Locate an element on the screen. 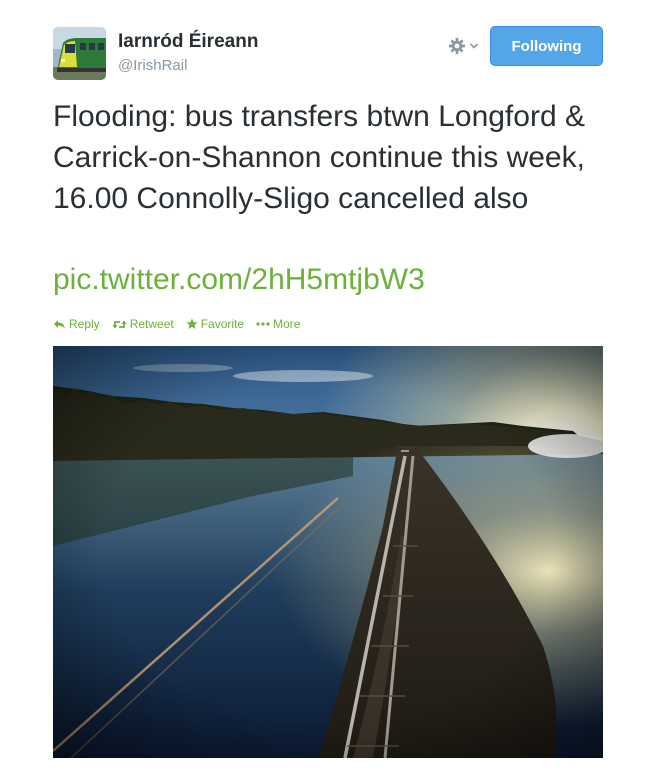 The height and width of the screenshot is (779, 650). reply-action: Reply is located at coordinates (76, 324).